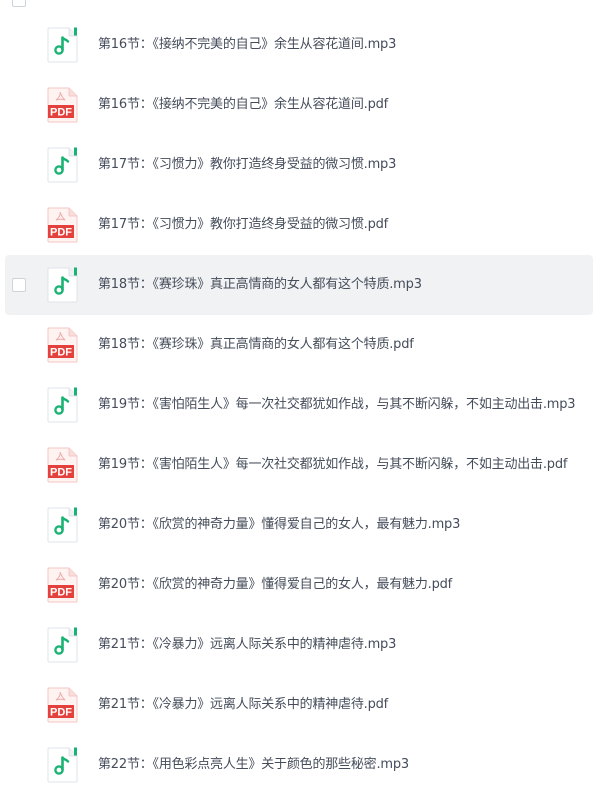  What do you see at coordinates (19, 285) in the screenshot?
I see `row-checkbox` at bounding box center [19, 285].